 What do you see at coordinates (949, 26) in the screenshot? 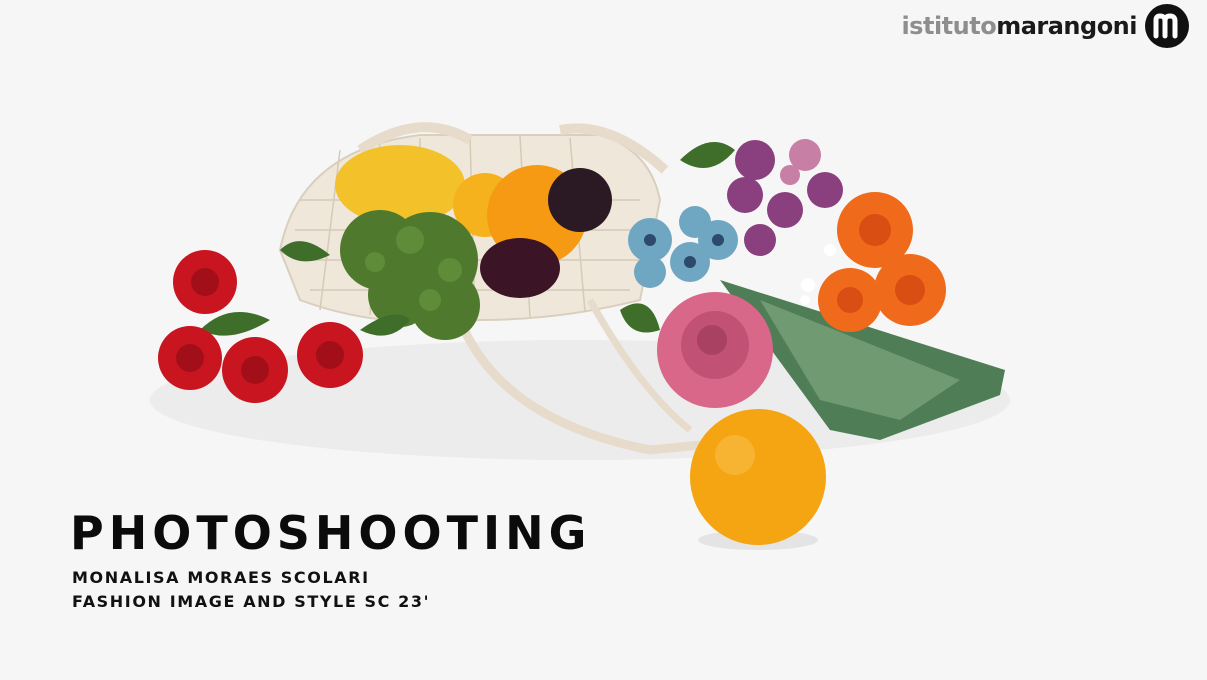
I see `brand-name-light: istituto` at bounding box center [949, 26].